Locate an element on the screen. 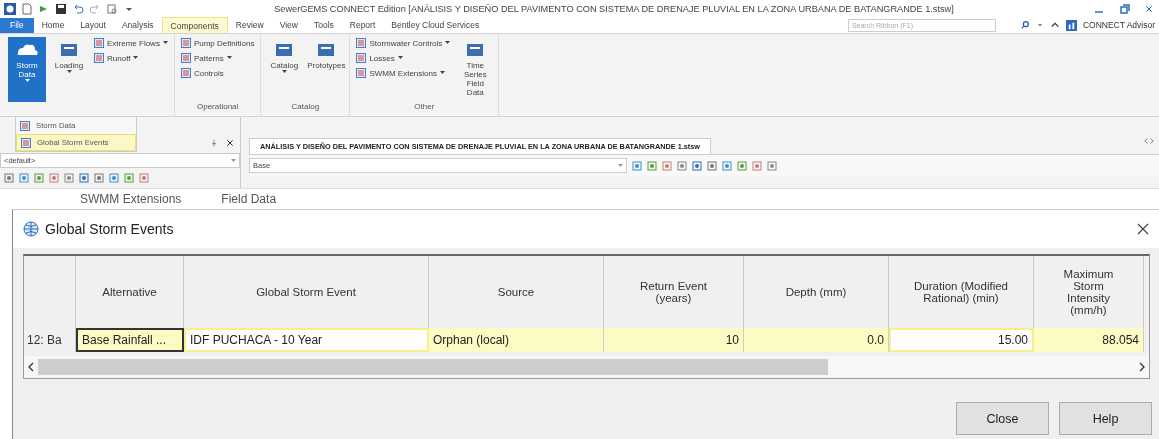 The width and height of the screenshot is (1159, 439). search-icon is located at coordinates (1024, 25).